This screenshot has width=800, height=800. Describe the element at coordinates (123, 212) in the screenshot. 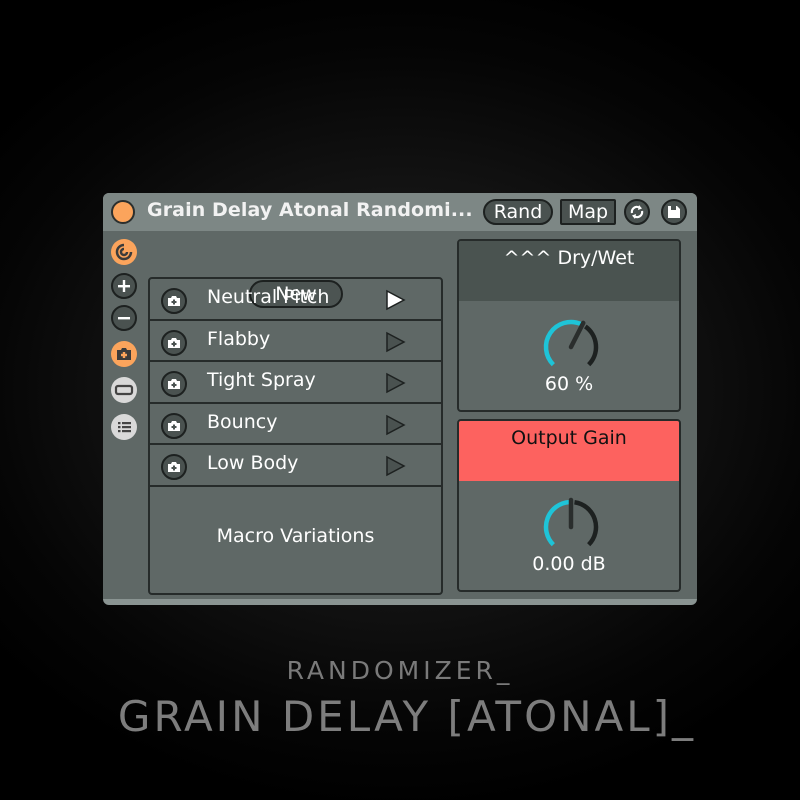

I see `device-power-toggle` at that location.